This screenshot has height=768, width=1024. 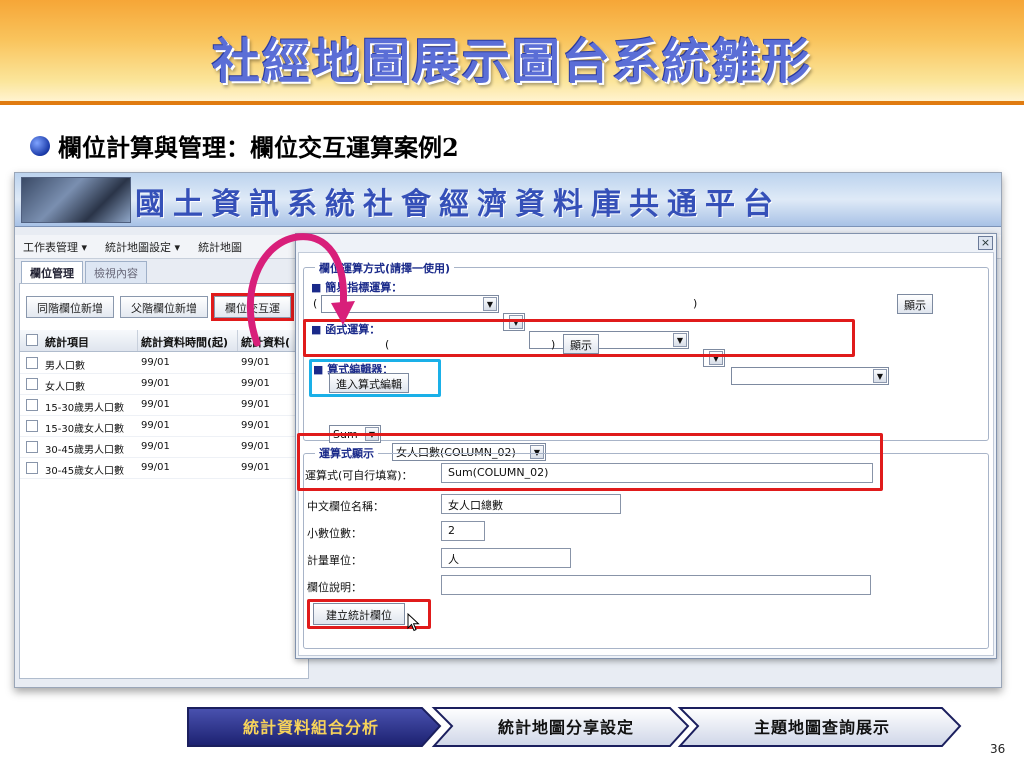 What do you see at coordinates (55, 247) in the screenshot?
I see `menu-worksheet: 工作表管理 ▾` at bounding box center [55, 247].